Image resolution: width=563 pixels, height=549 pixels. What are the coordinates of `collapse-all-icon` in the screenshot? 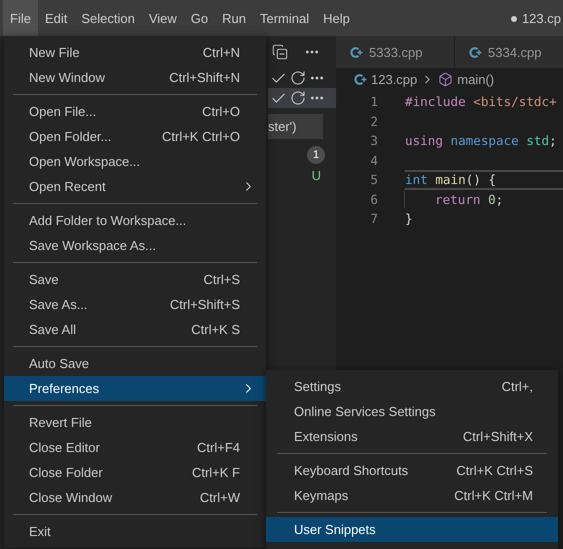 It's located at (280, 52).